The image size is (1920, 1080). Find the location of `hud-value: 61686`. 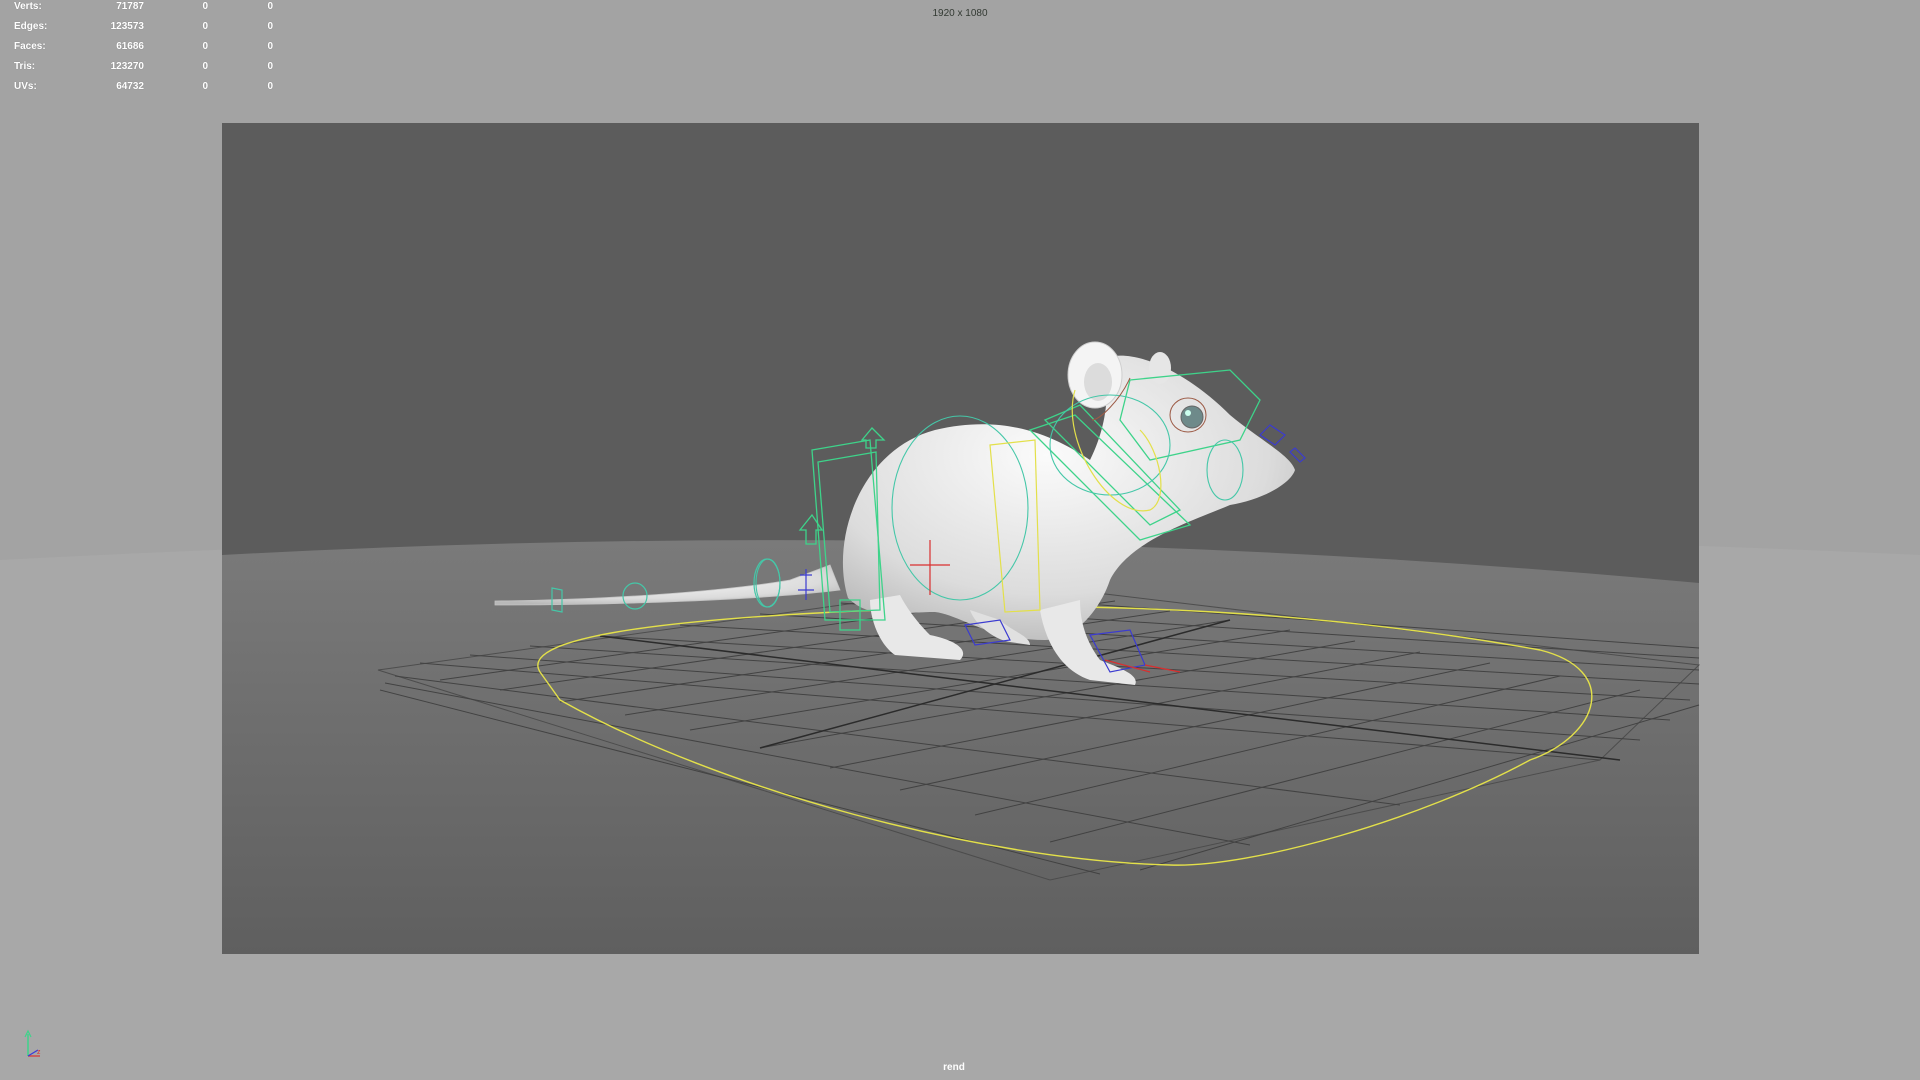

hud-value: 61686 is located at coordinates (130, 46).